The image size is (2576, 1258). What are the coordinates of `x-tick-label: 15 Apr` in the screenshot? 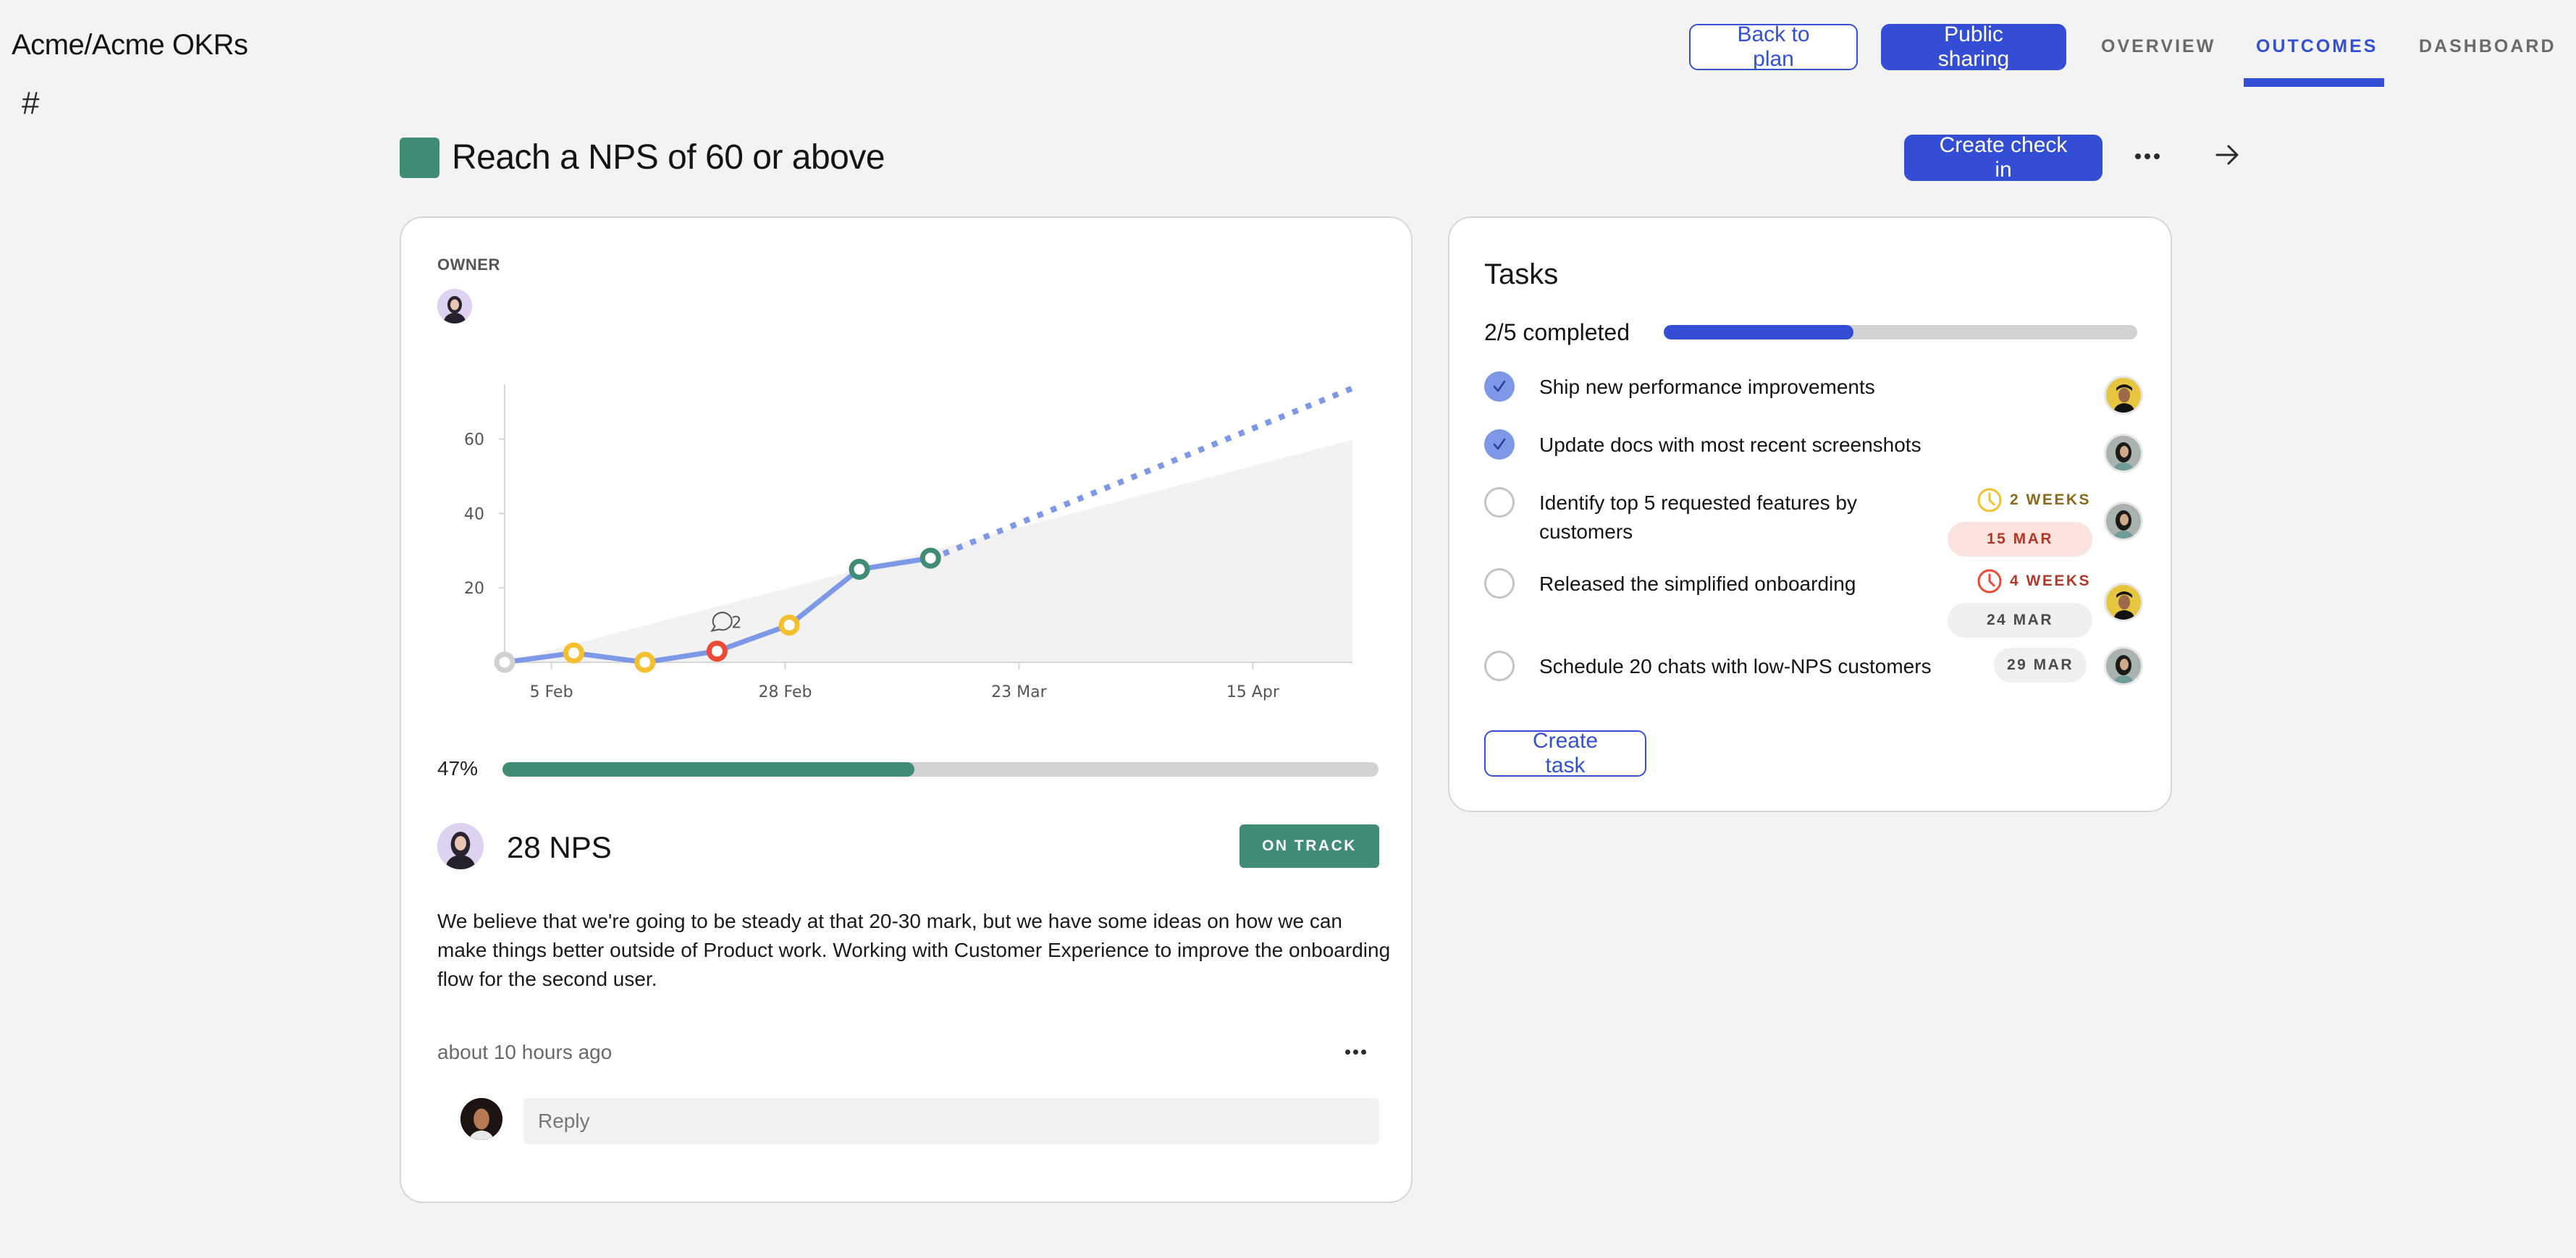 It's located at (1253, 692).